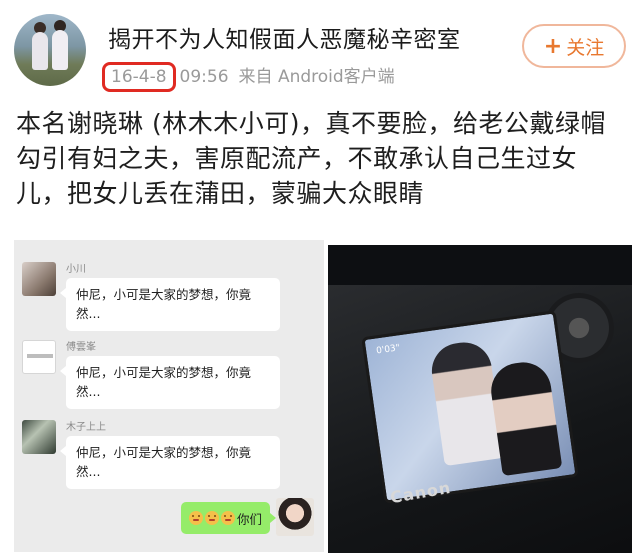 The width and height of the screenshot is (640, 557). I want to click on follow-label: 关注, so click(585, 47).